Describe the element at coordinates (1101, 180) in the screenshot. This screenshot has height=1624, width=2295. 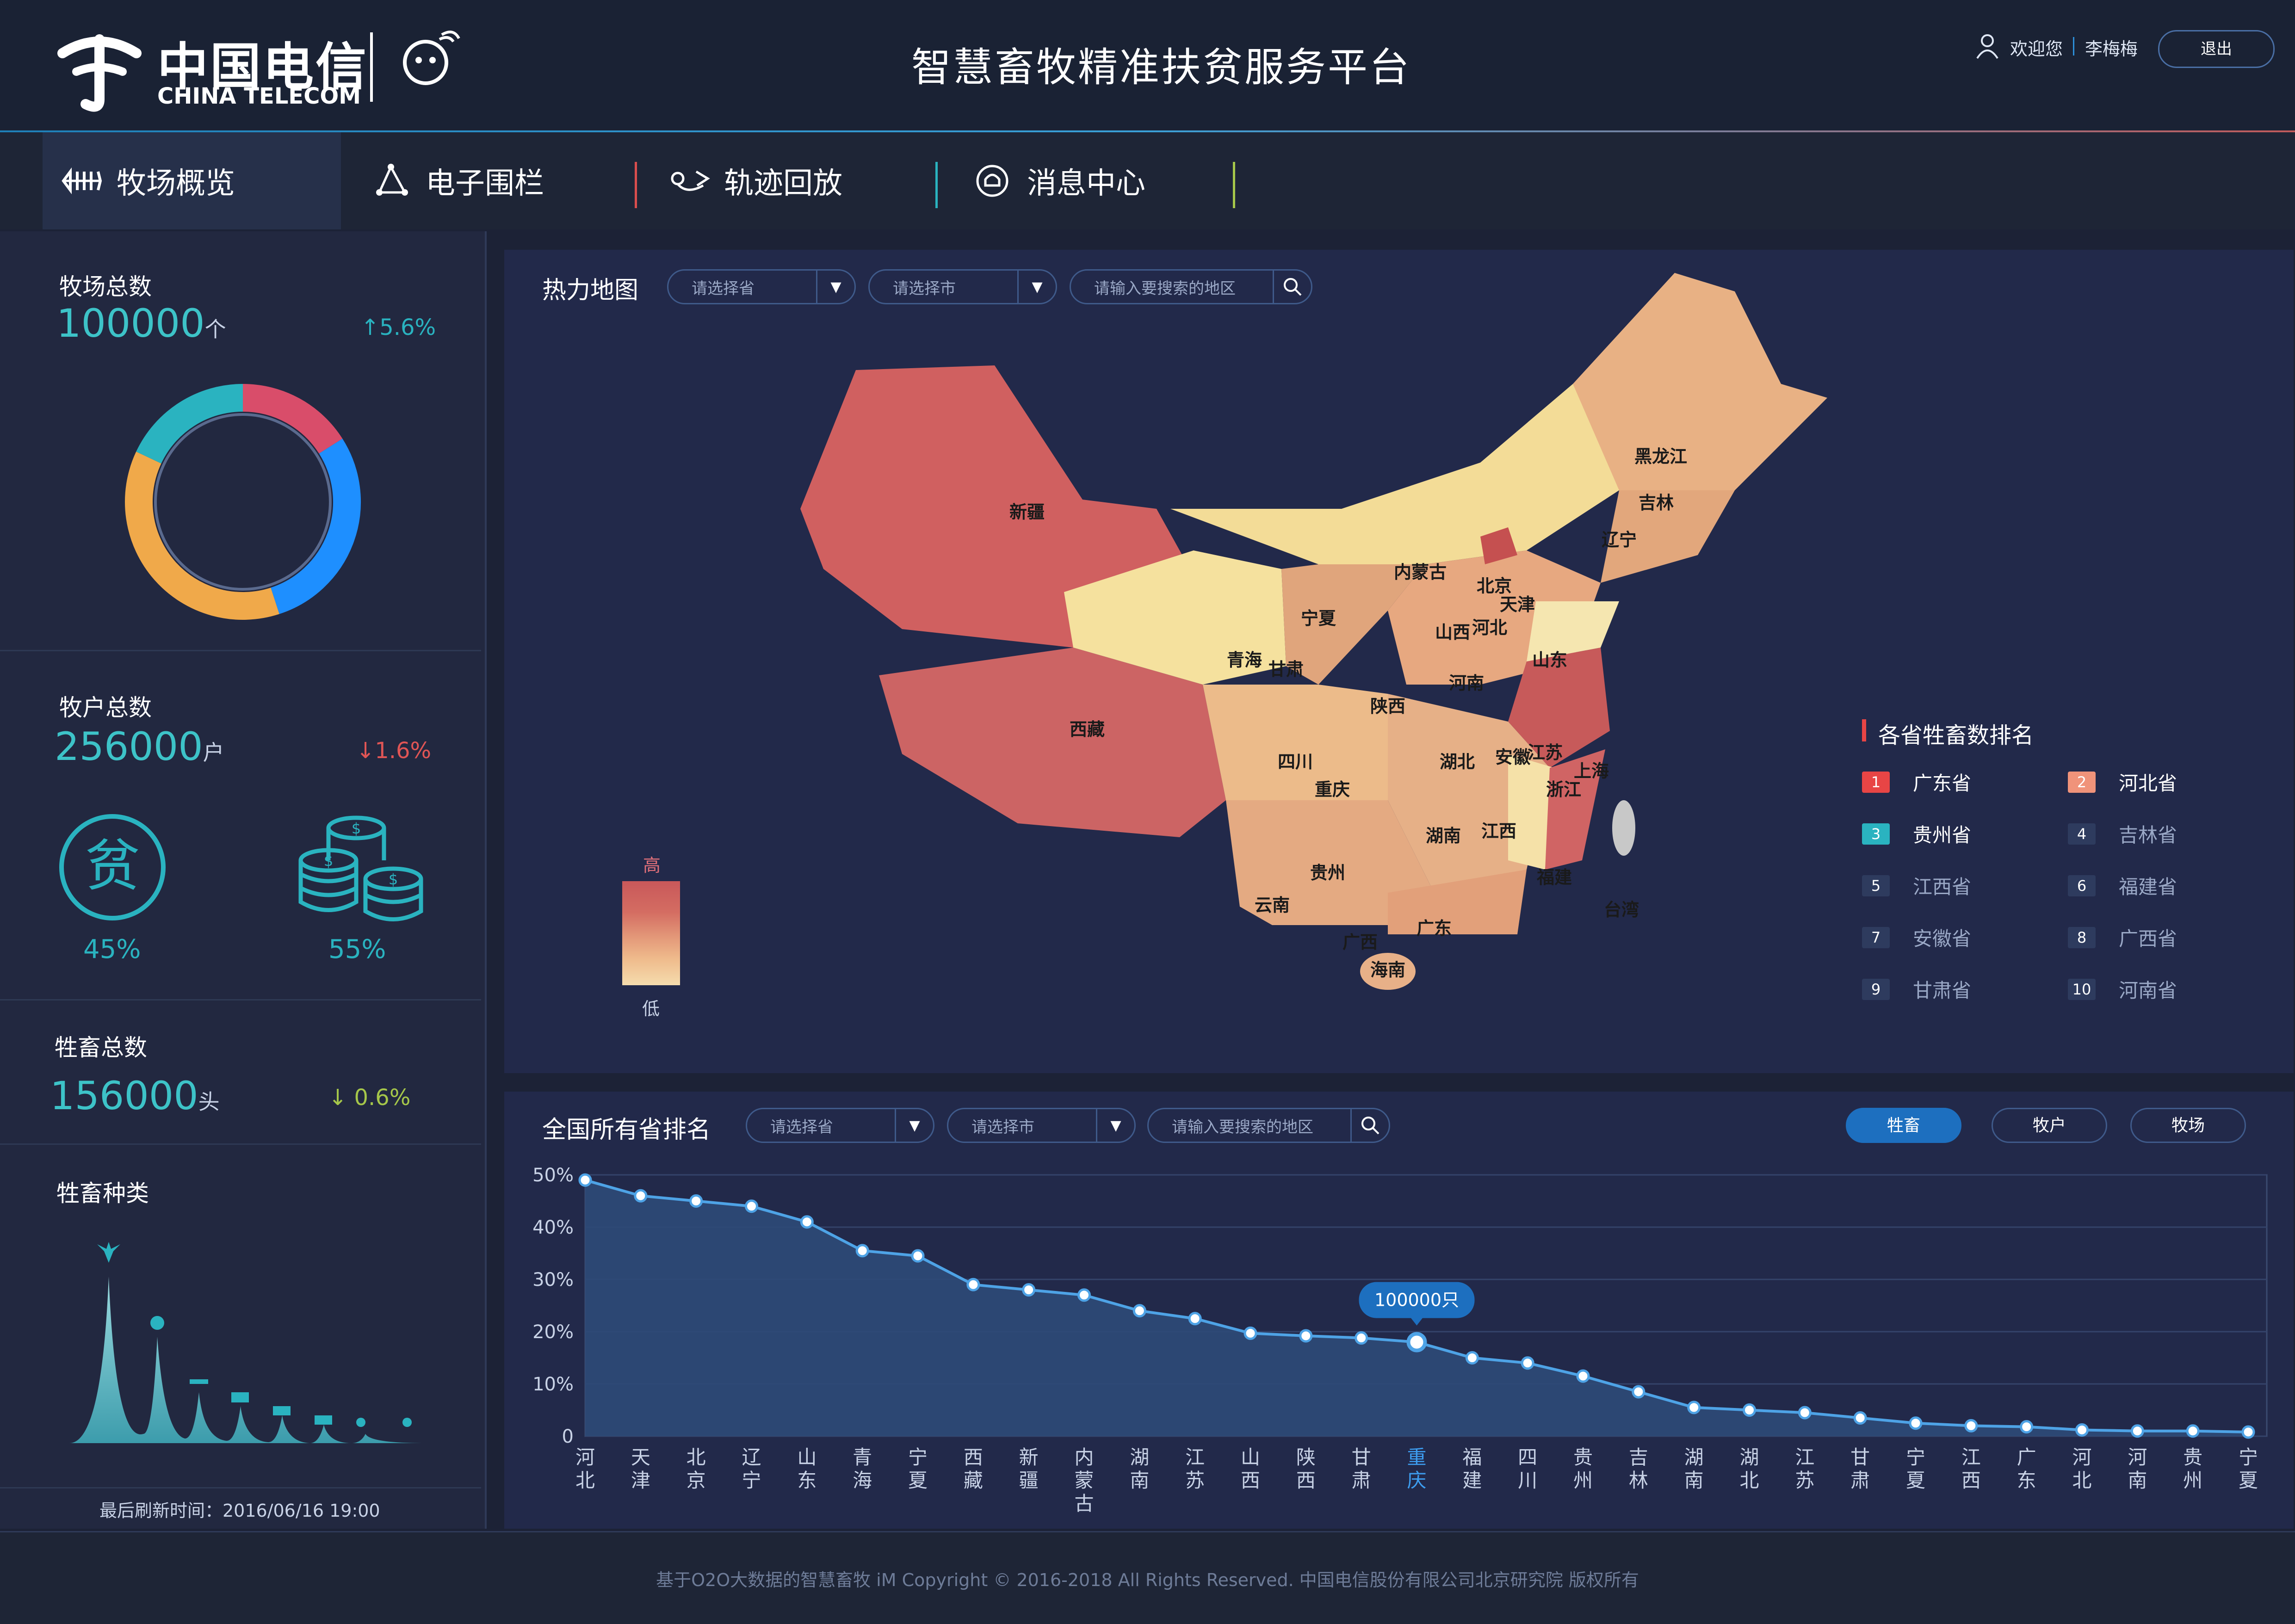
I see `tab-message-center: 消息中心` at that location.